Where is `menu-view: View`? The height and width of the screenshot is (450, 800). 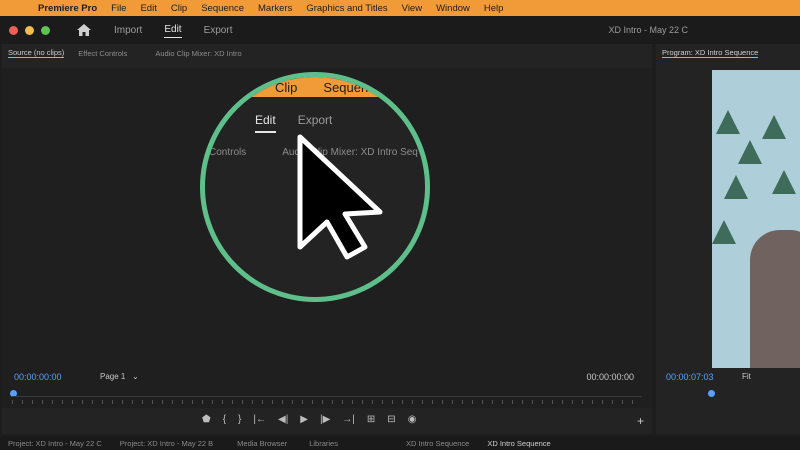 menu-view: View is located at coordinates (412, 8).